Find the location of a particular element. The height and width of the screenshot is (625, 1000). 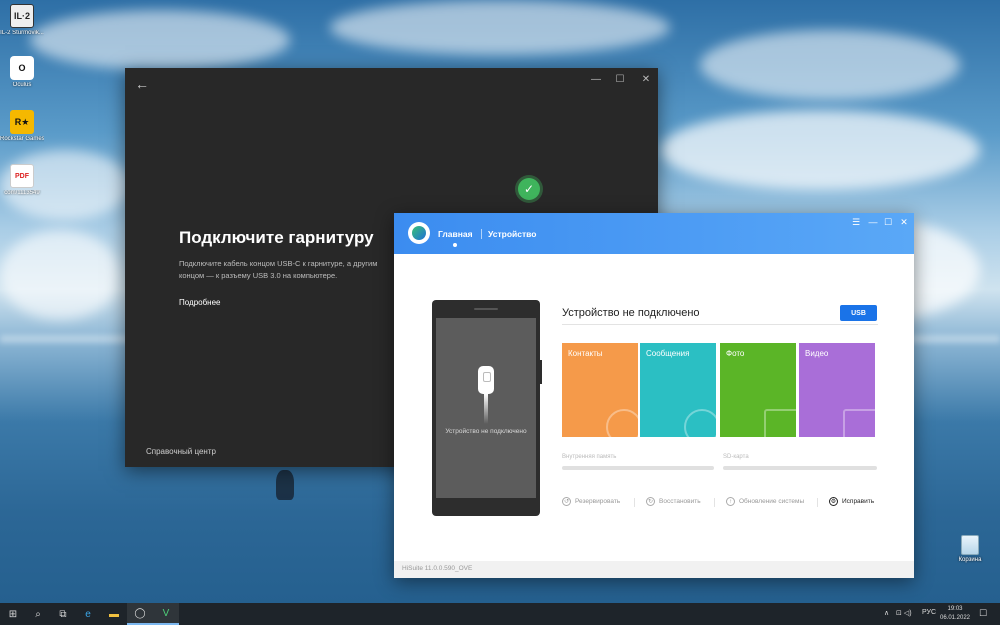

usb-plug-icon is located at coordinates (486, 380).